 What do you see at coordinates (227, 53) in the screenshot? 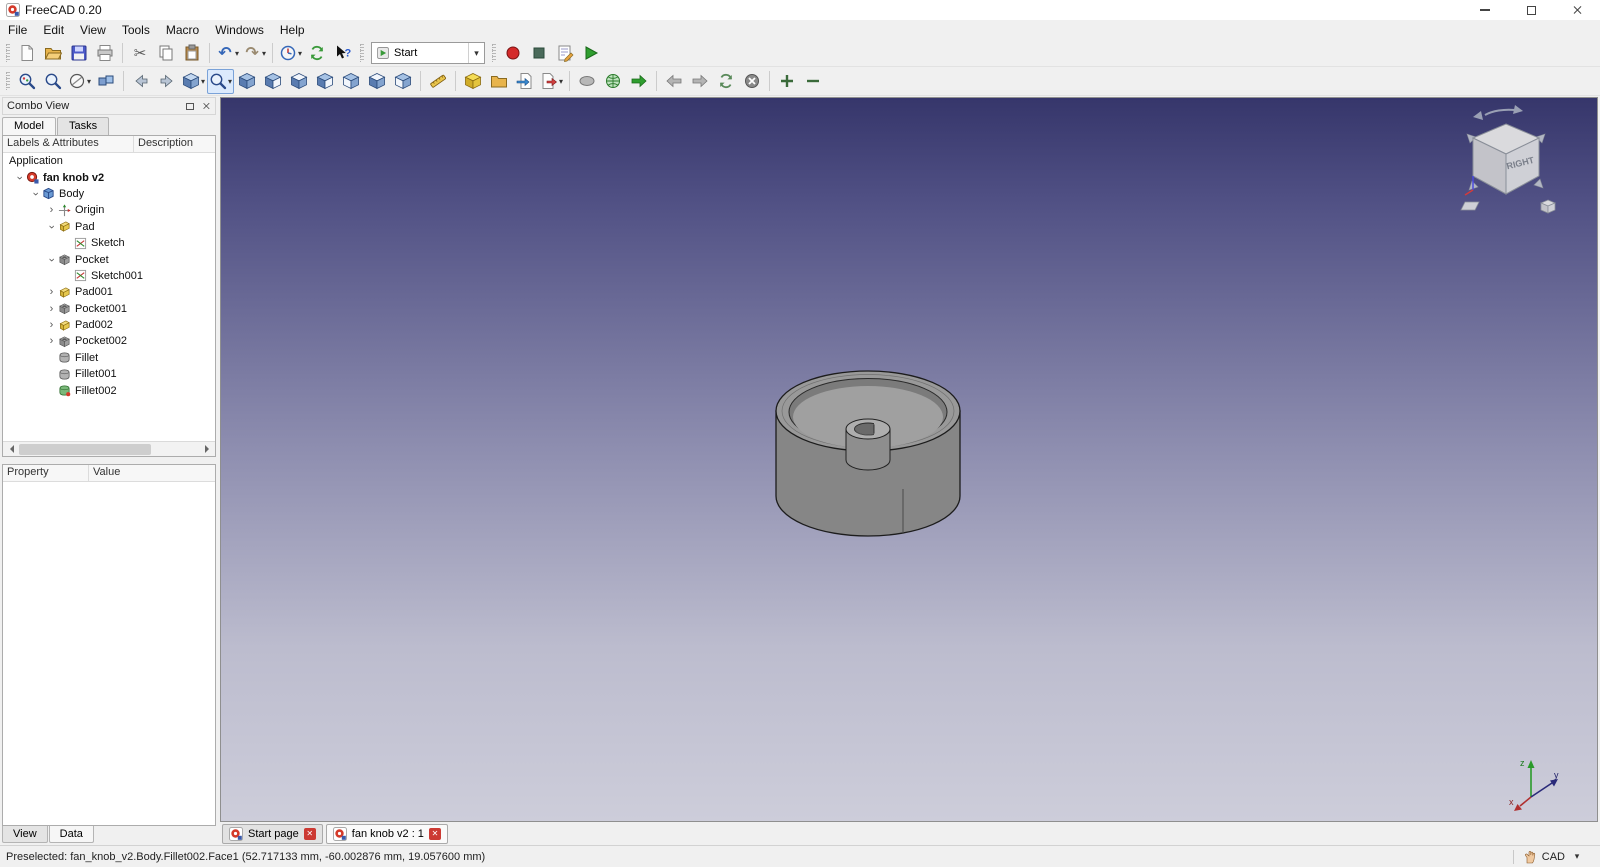
I see `undo-button: ↶ ▾` at bounding box center [227, 53].